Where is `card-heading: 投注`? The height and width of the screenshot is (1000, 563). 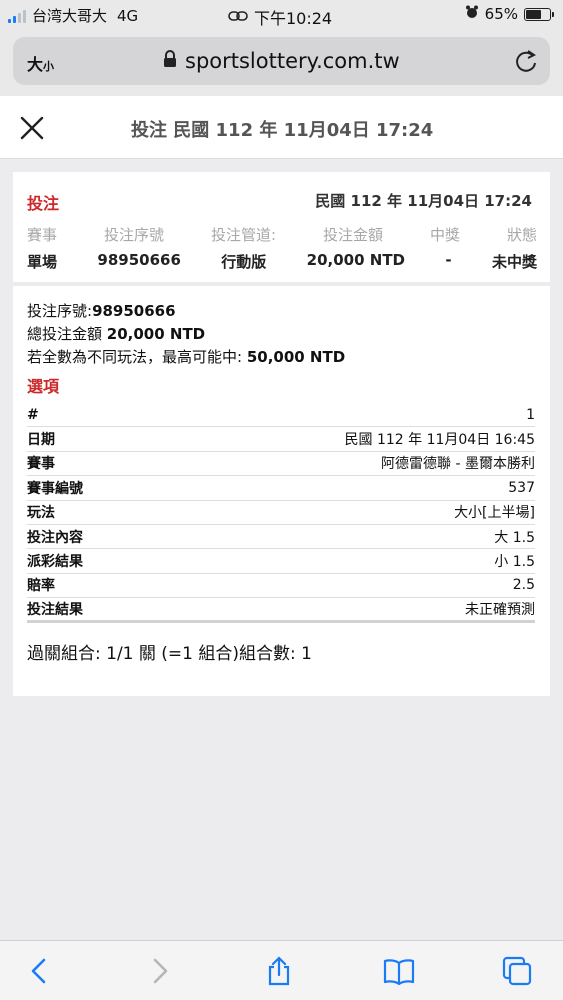 card-heading: 投注 is located at coordinates (43, 203).